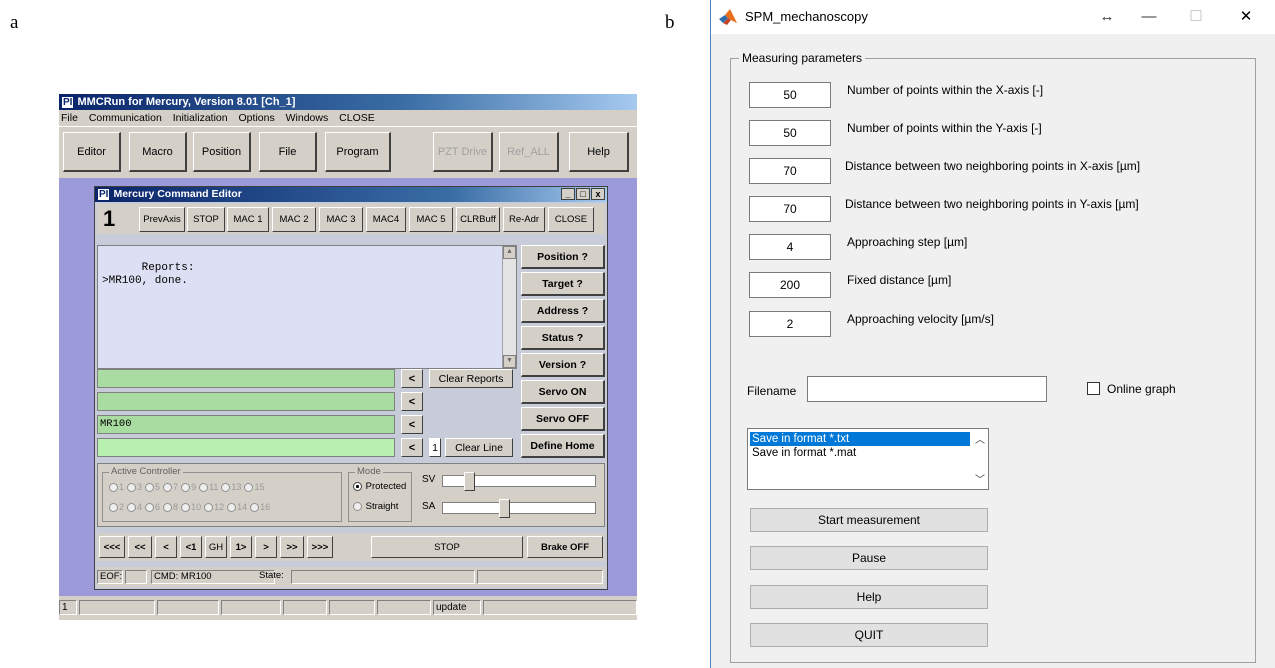 This screenshot has width=1275, height=668. Describe the element at coordinates (519, 508) in the screenshot. I see `sa-slider` at that location.